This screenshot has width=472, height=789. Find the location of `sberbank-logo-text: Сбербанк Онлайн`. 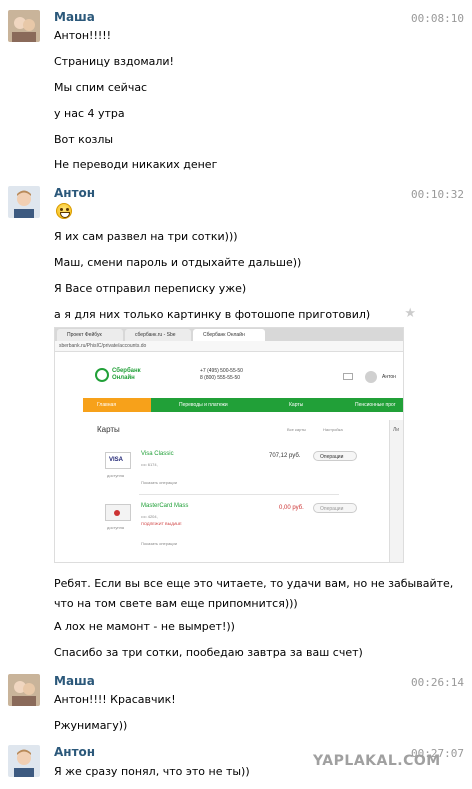

sberbank-logo-text: Сбербанк Онлайн is located at coordinates (126, 375).